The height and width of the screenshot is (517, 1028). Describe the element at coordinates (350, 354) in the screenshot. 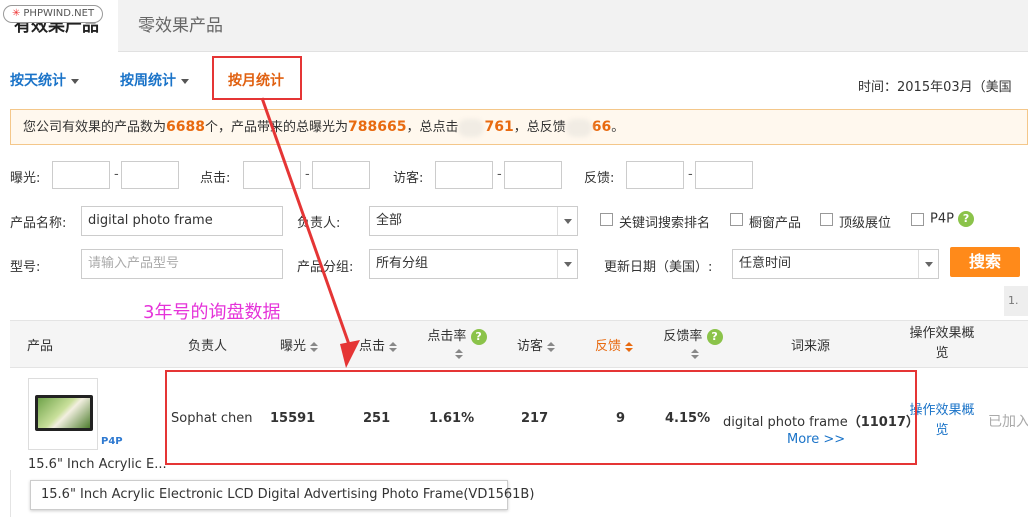

I see `arrow-head` at that location.